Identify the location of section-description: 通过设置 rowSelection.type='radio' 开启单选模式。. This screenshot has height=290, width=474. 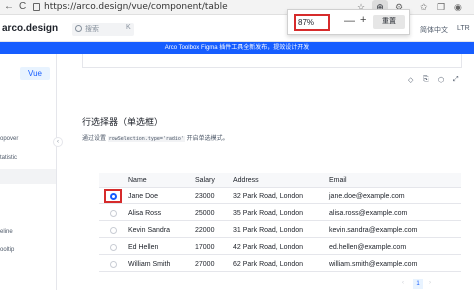
(155, 137).